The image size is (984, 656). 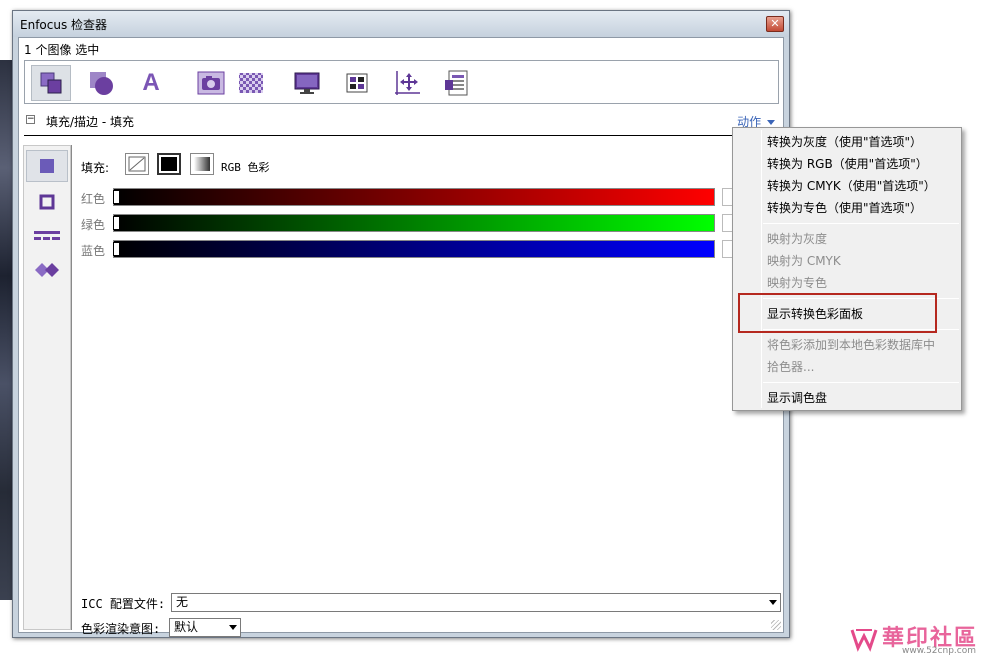 I want to click on divider, so click(x=71, y=387).